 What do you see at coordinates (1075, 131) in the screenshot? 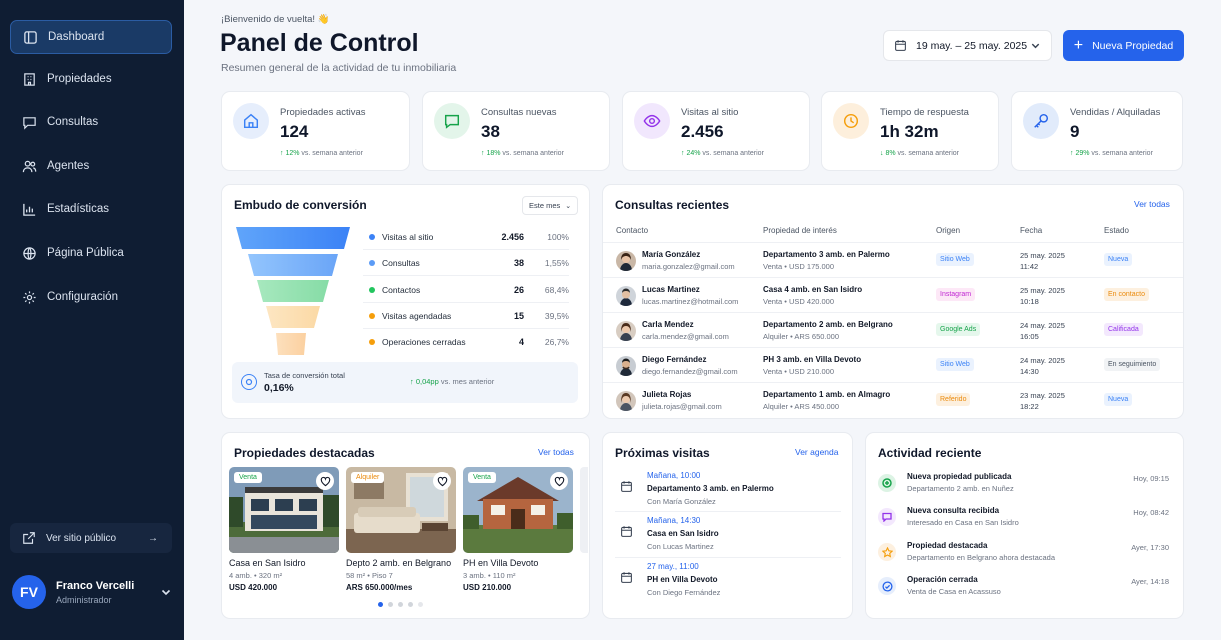
I see `stat-value: 9` at bounding box center [1075, 131].